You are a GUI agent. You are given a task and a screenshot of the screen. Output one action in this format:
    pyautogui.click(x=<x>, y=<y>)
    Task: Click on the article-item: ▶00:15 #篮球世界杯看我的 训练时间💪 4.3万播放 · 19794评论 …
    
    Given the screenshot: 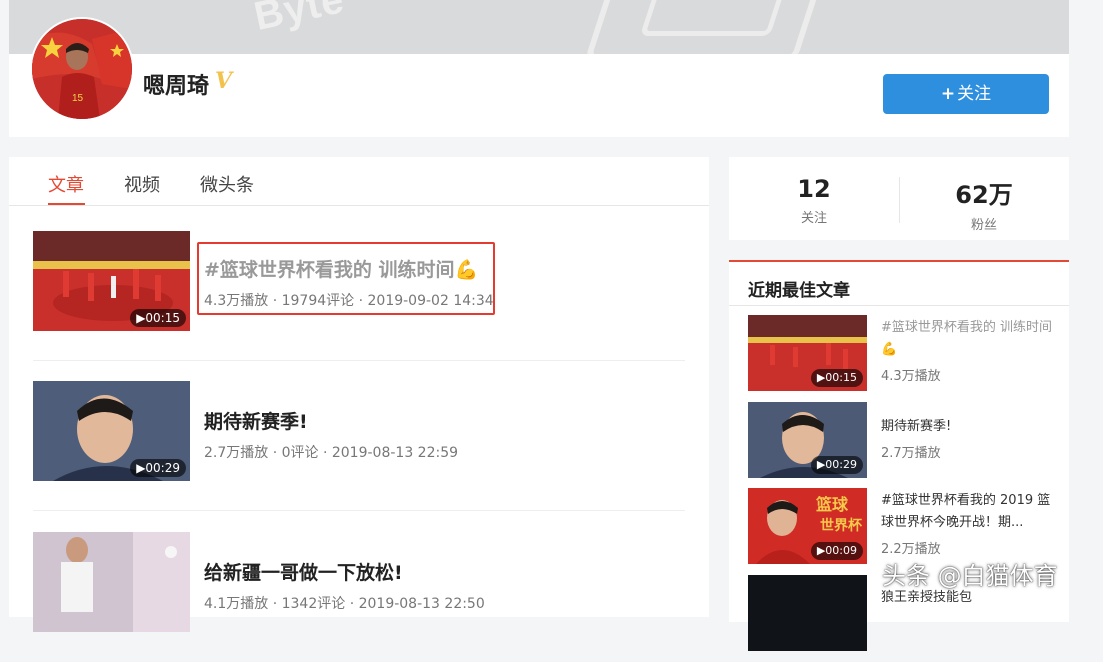 What is the action you would take?
    pyautogui.click(x=359, y=296)
    